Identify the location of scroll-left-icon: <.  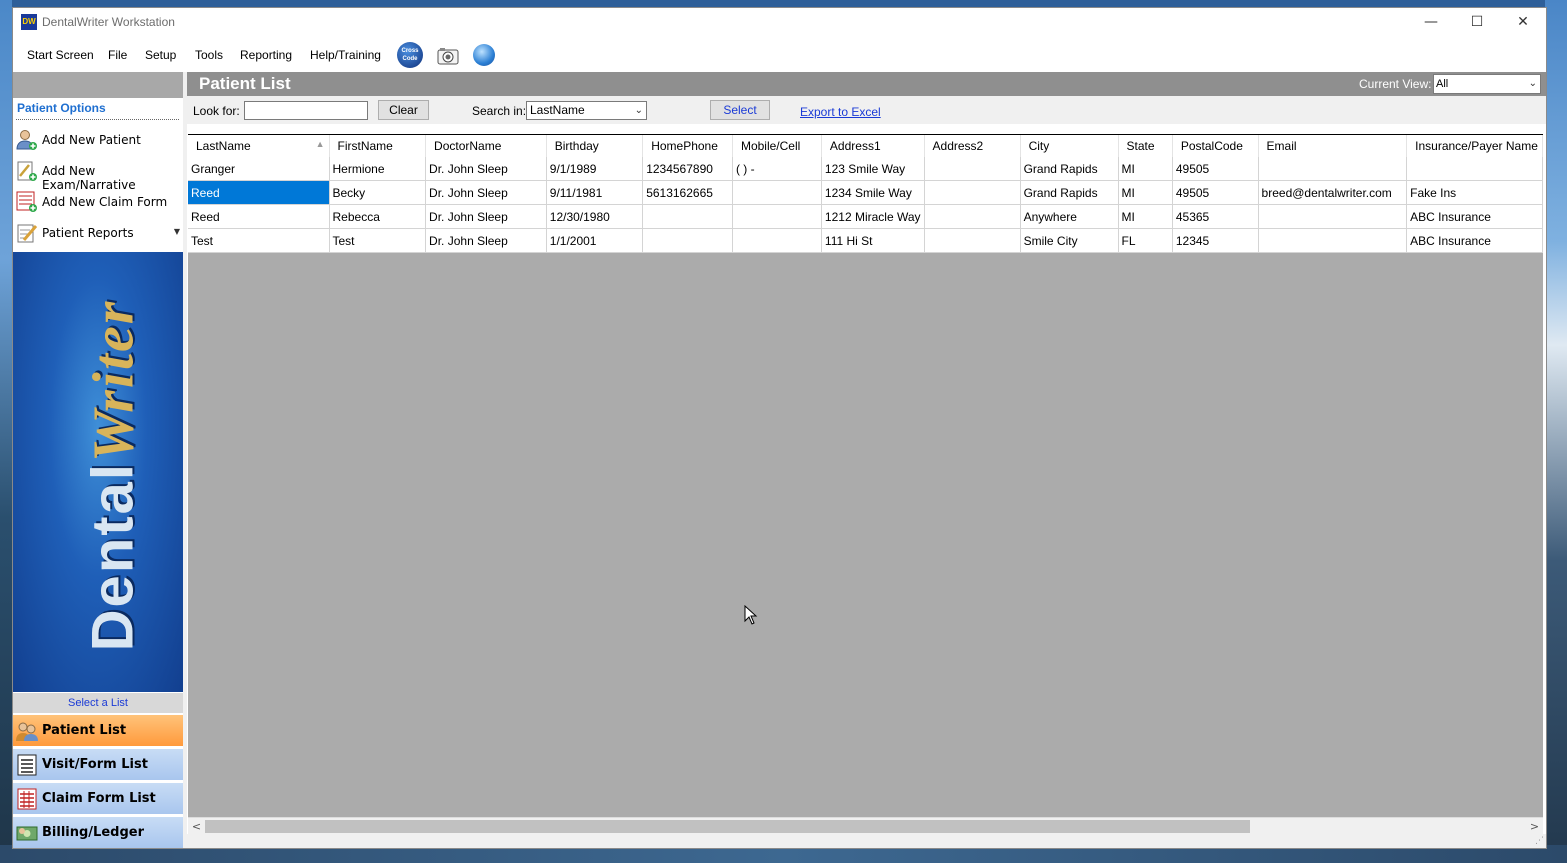
(196, 826).